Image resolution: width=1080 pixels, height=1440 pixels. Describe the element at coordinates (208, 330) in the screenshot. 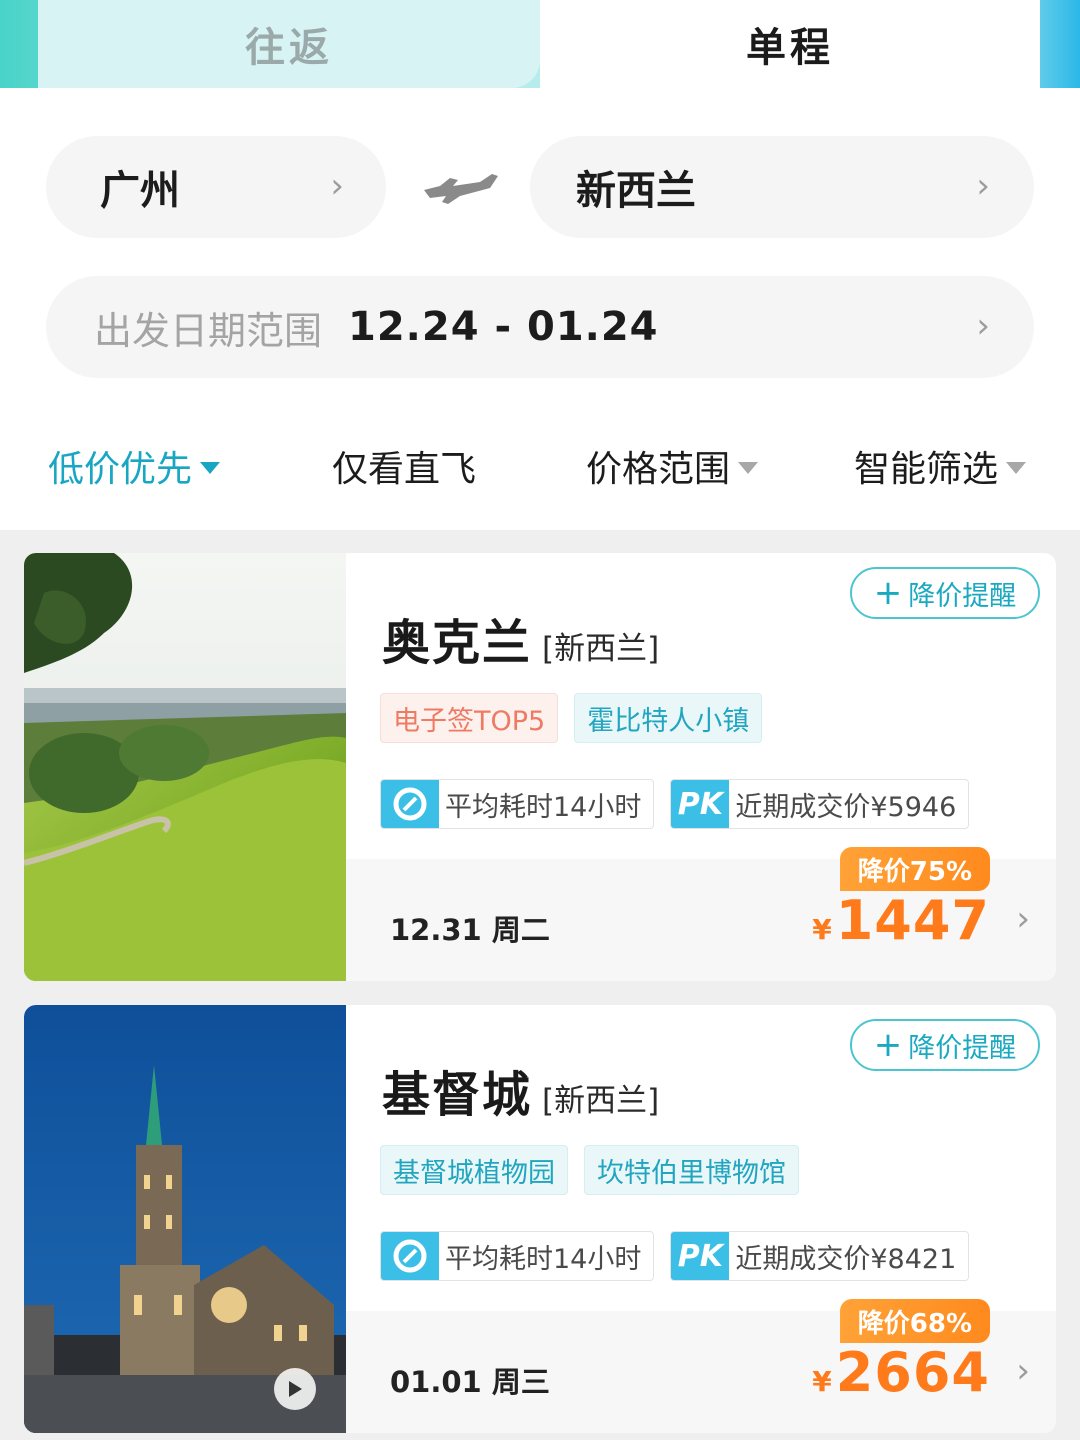

I see `date-range-label: 出发日期范围` at that location.